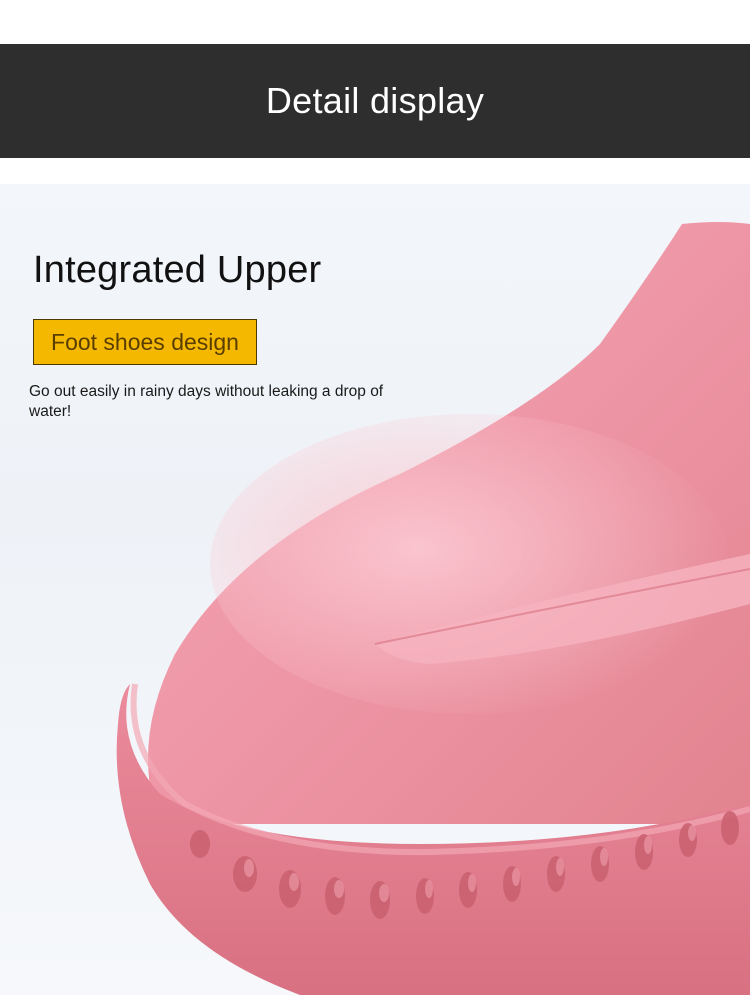  I want to click on badge-label: Foot shoes design, so click(145, 341).